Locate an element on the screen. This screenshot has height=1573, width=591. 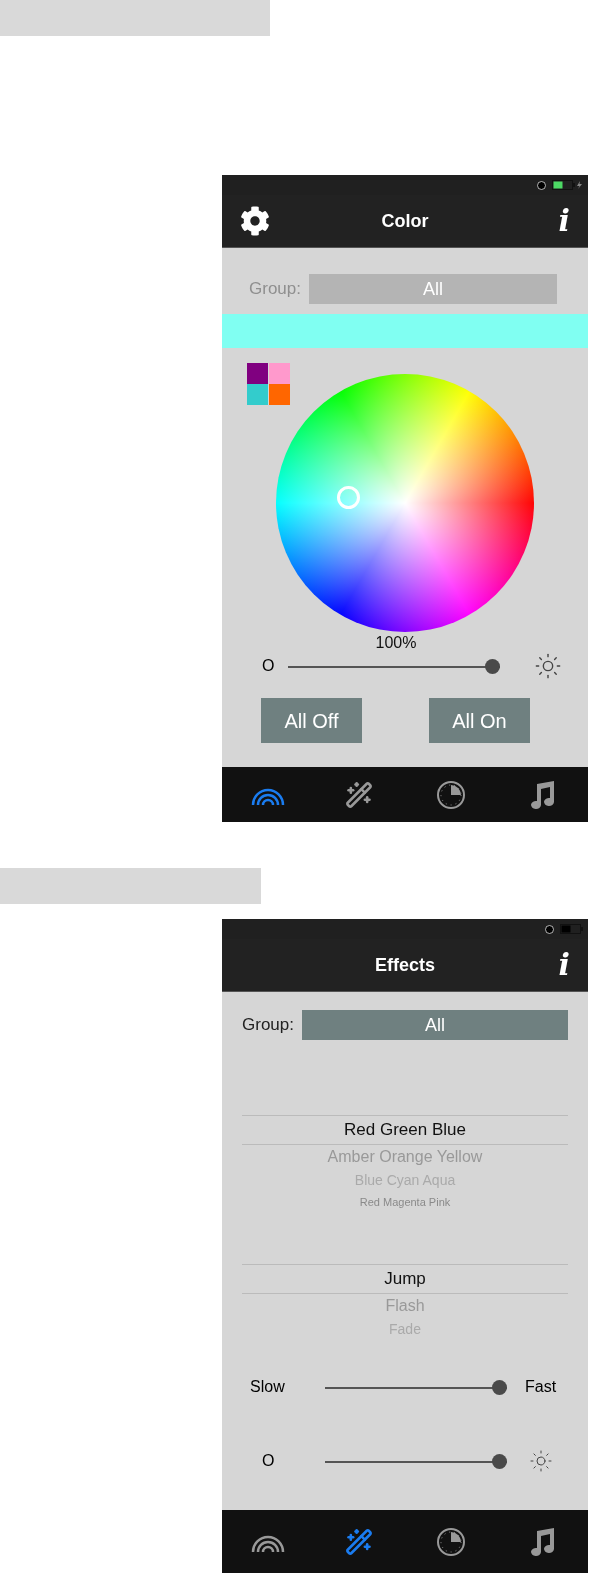
speed-min-label: Slow is located at coordinates (268, 1387).